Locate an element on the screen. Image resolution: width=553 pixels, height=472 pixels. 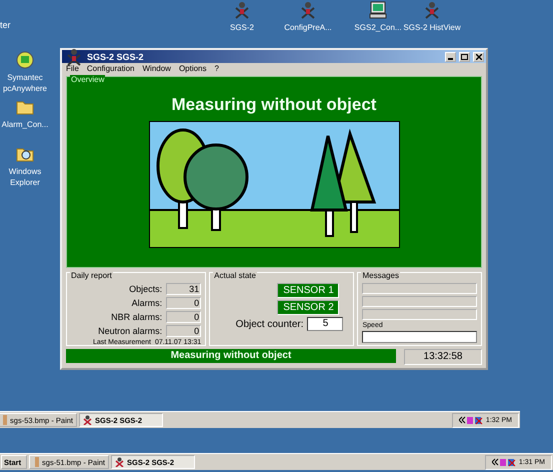
group-legend: Overview is located at coordinates (88, 79).